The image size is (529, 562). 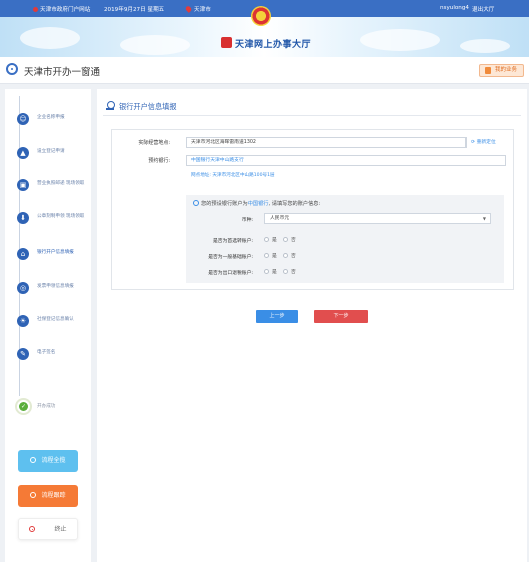 I want to click on account-tip: 您的预设银行账户为中国银行, 请填写您的账户信息:, so click(x=256, y=203).